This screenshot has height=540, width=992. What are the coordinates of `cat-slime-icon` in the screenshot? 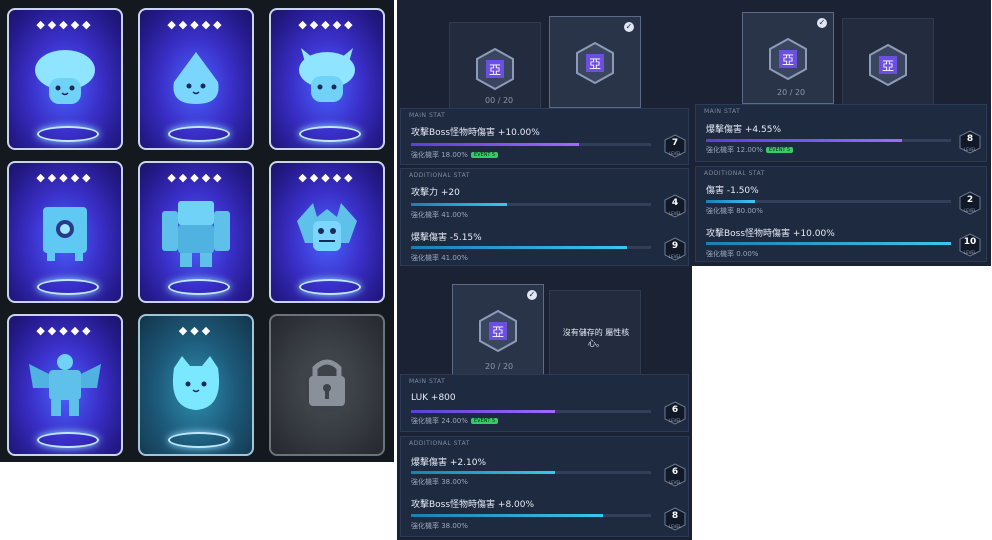 It's located at (196, 383).